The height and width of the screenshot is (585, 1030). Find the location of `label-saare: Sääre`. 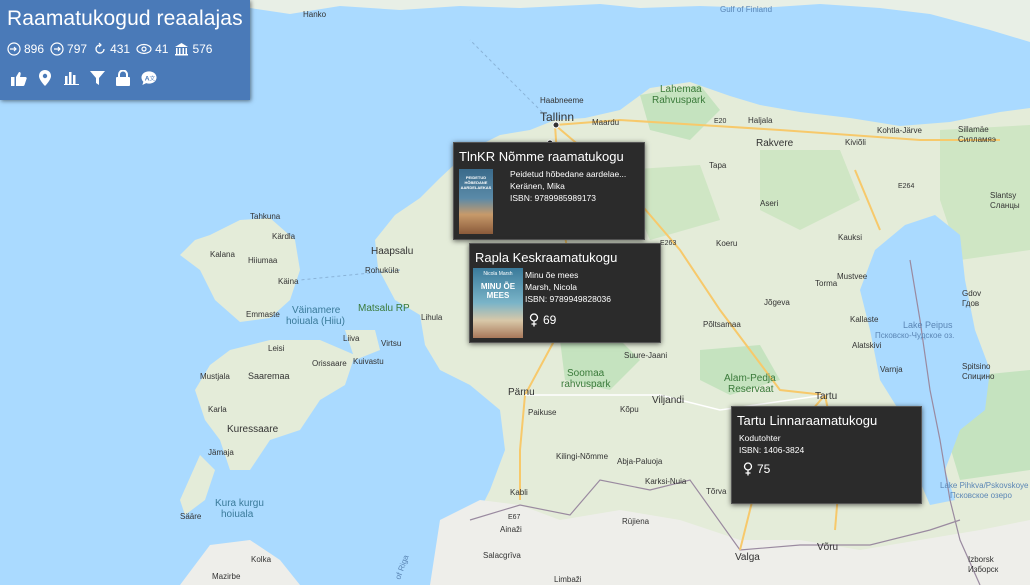

label-saare: Sääre is located at coordinates (191, 516).